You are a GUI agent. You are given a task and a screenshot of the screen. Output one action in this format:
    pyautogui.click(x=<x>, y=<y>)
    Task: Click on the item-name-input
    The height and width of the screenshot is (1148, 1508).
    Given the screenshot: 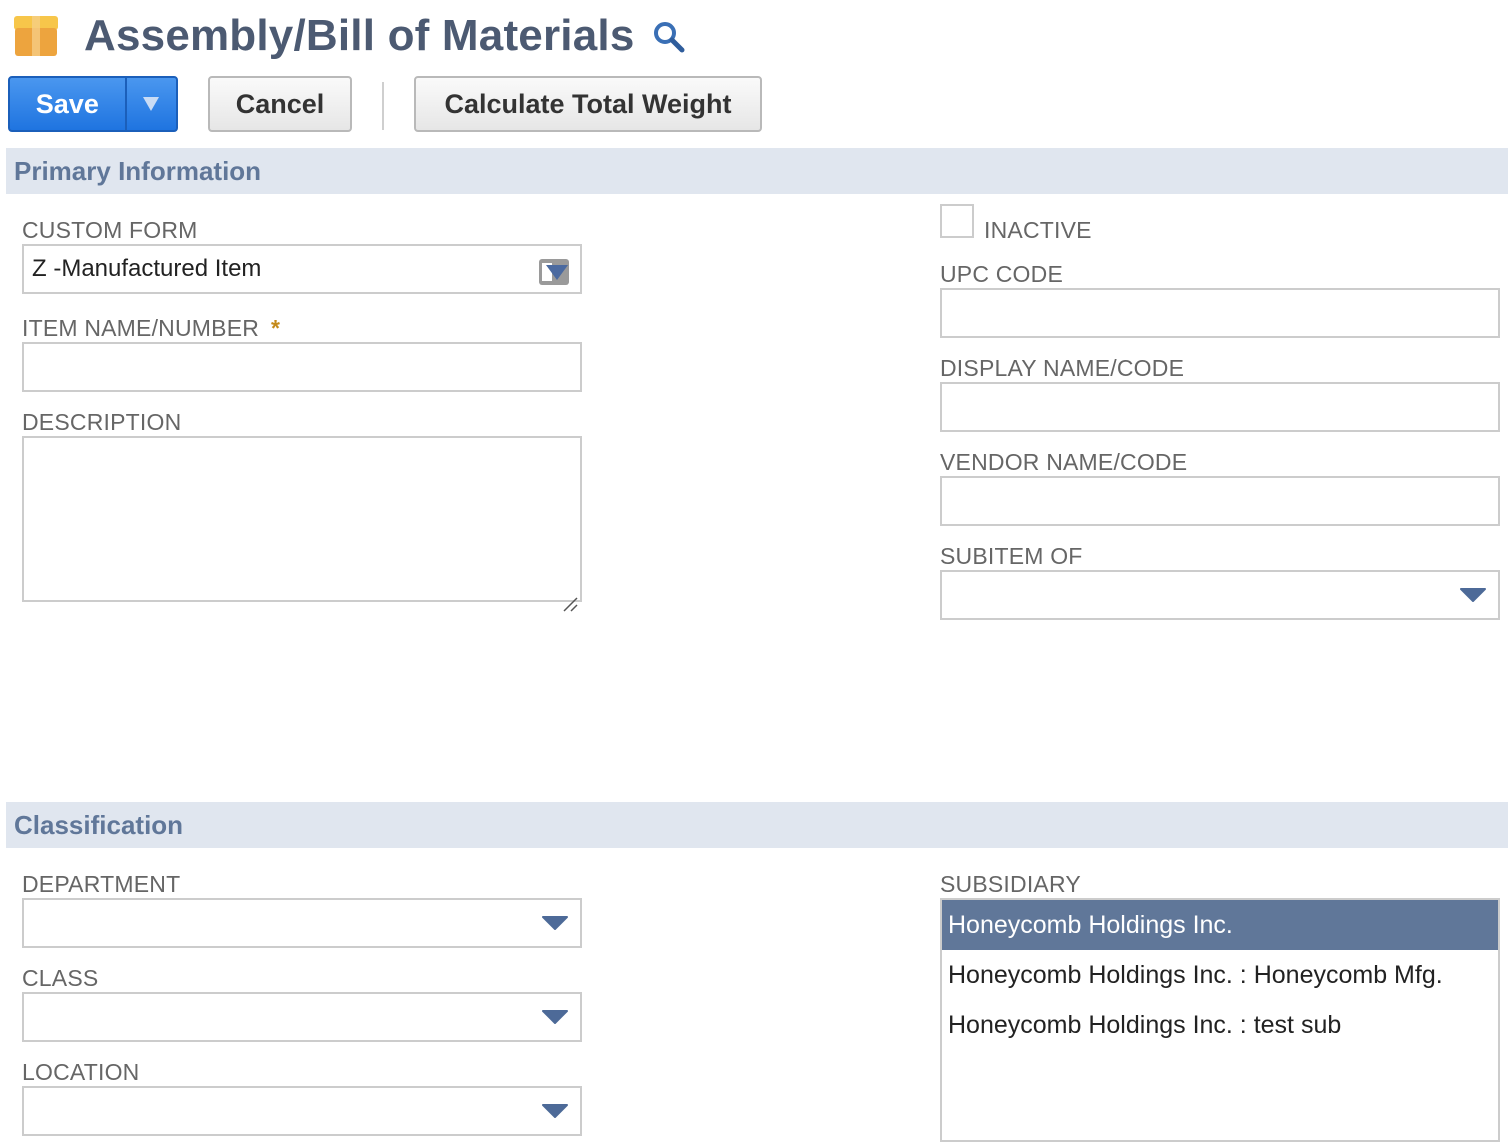 What is the action you would take?
    pyautogui.click(x=302, y=367)
    